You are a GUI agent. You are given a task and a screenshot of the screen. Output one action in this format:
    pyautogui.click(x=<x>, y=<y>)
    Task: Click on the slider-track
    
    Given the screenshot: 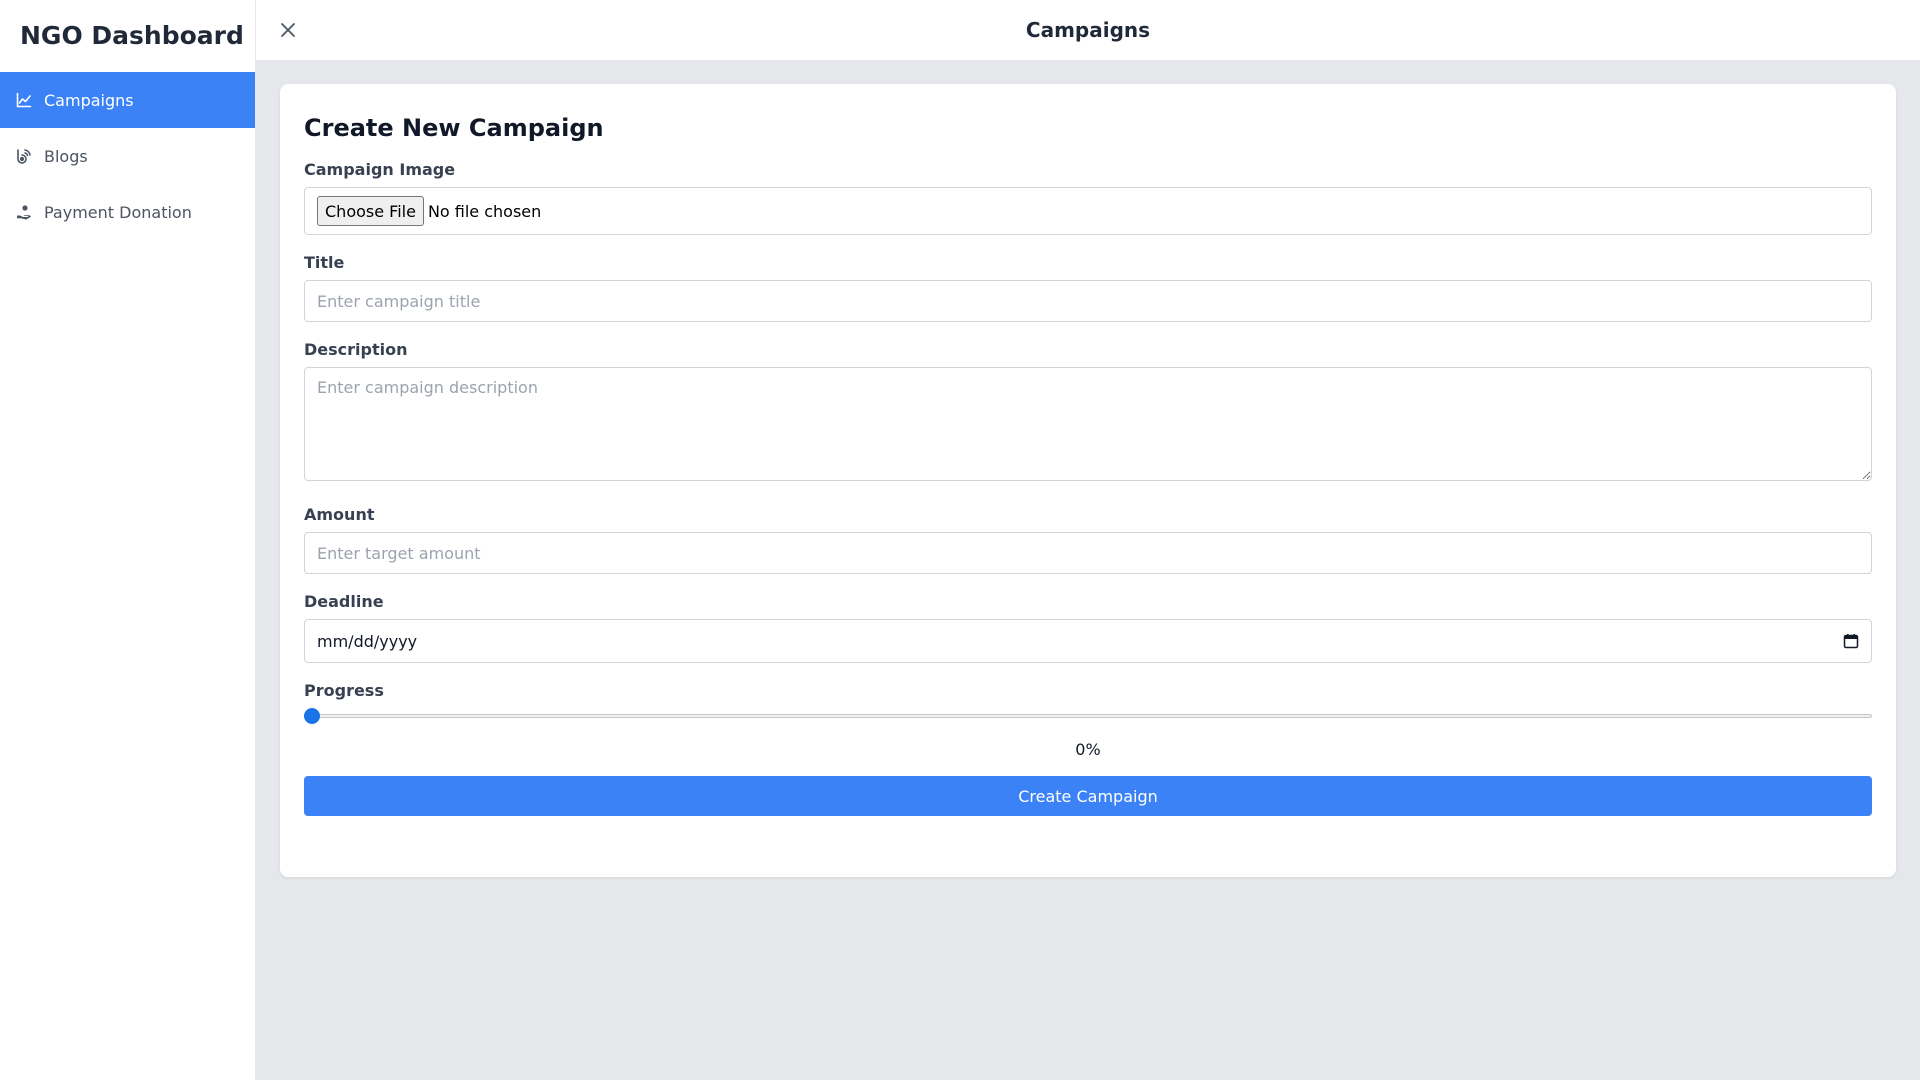 What is the action you would take?
    pyautogui.click(x=1088, y=716)
    